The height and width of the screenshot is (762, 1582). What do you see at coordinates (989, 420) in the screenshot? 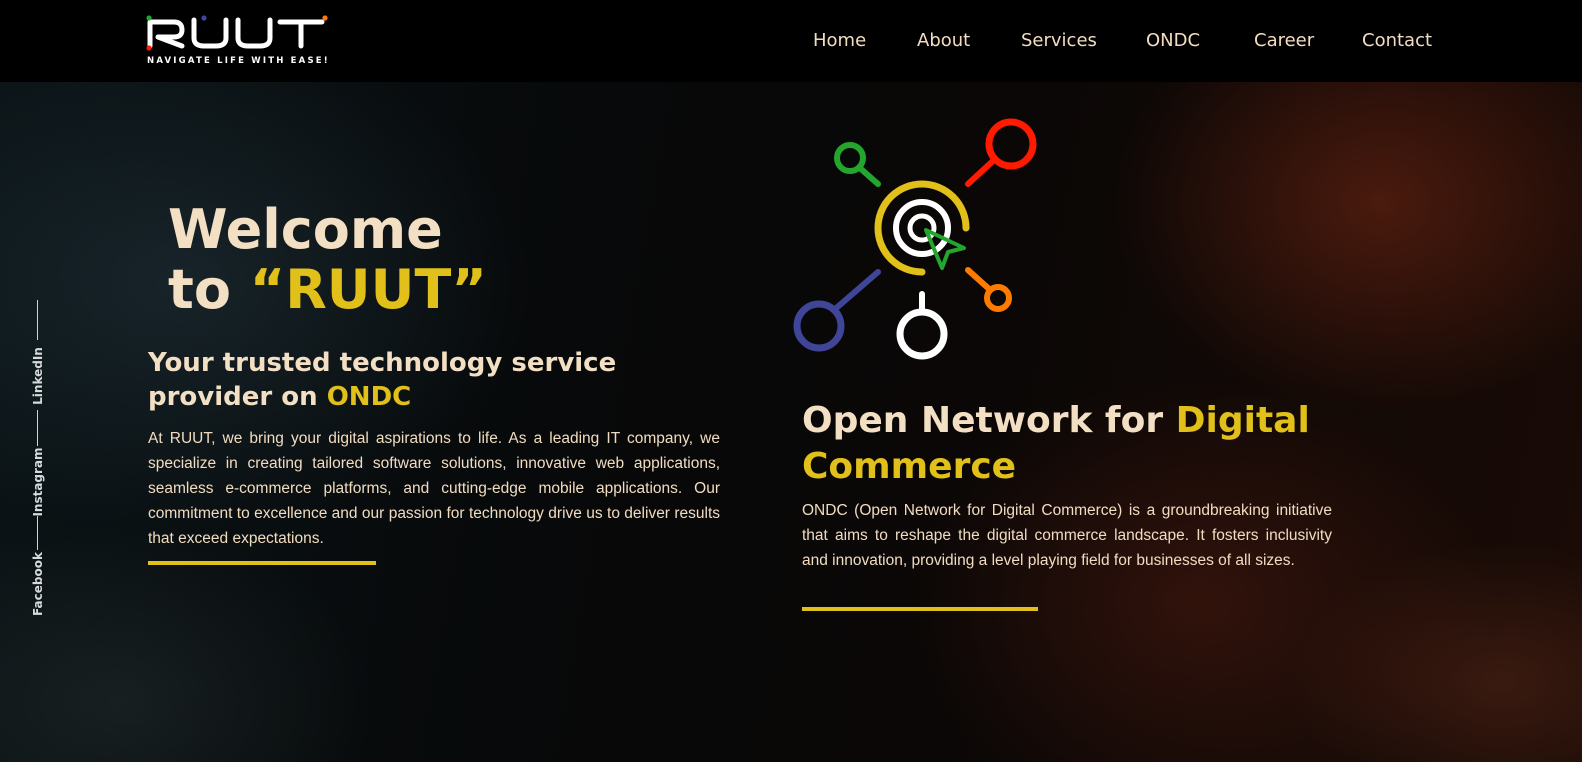
I see `ondc-title-text: Open Network for` at bounding box center [989, 420].